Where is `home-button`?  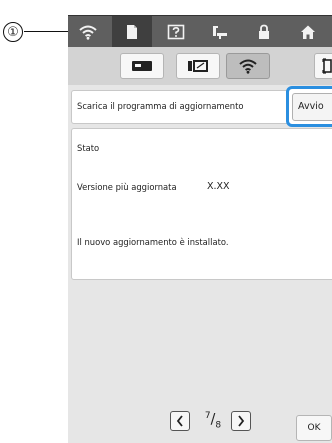 home-button is located at coordinates (308, 31).